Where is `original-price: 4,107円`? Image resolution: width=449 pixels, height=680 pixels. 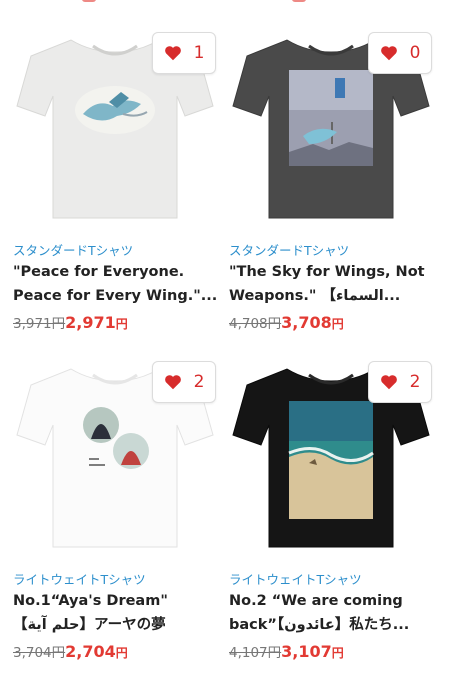
original-price: 4,107円 is located at coordinates (255, 653).